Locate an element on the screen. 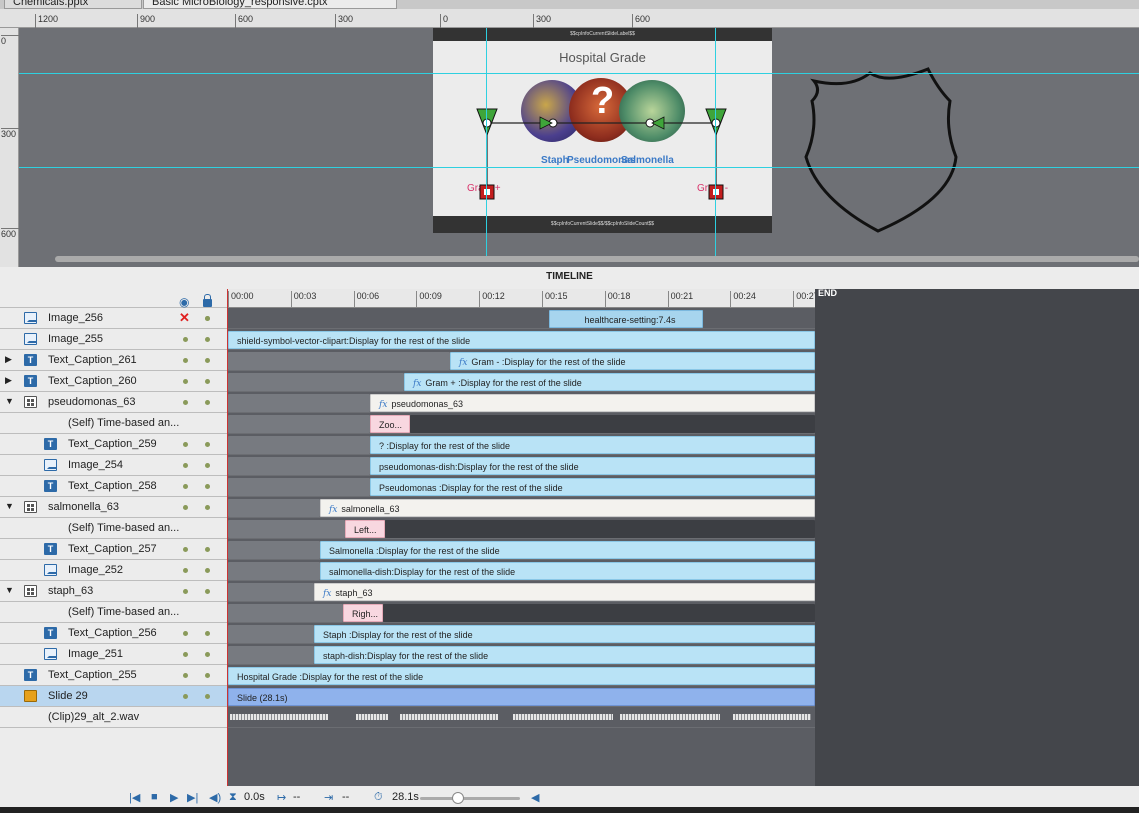  layer-row: Image_254 is located at coordinates (114, 465).